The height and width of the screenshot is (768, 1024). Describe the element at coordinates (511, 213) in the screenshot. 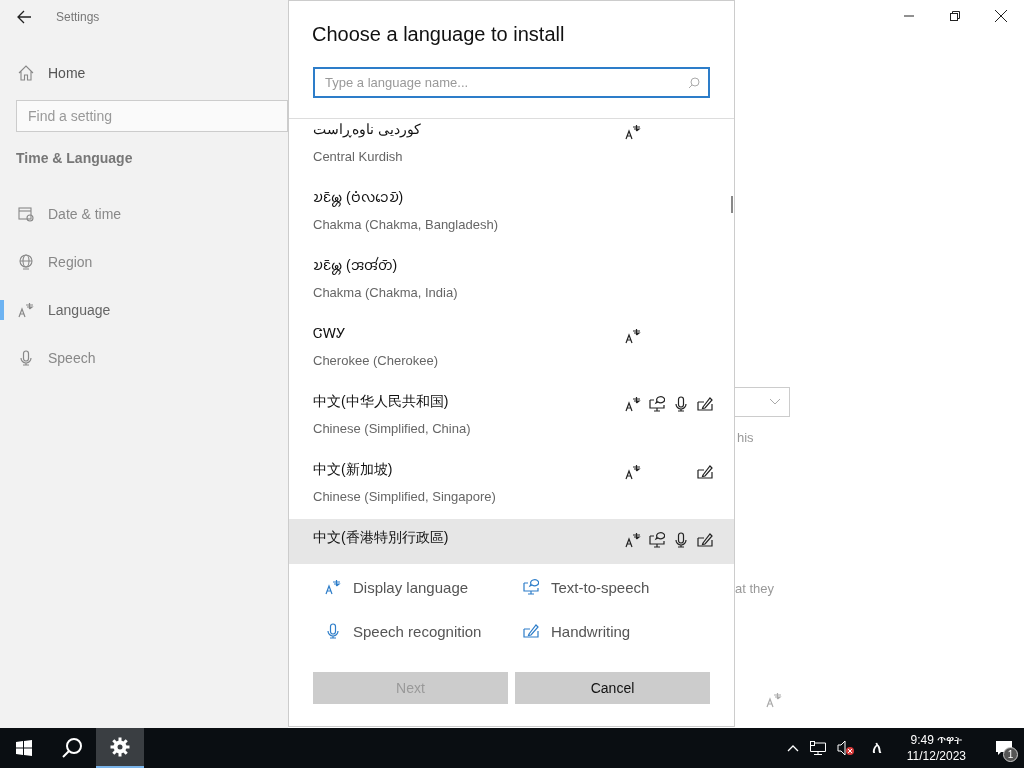

I see `language-option: 𑄌𑄋𑄴𑄟𑄳𑄦 (𑄝𑄁𑄣𑄘𑄬𑄌𑄴) Chakma (Chakma, Bangladesh)` at that location.